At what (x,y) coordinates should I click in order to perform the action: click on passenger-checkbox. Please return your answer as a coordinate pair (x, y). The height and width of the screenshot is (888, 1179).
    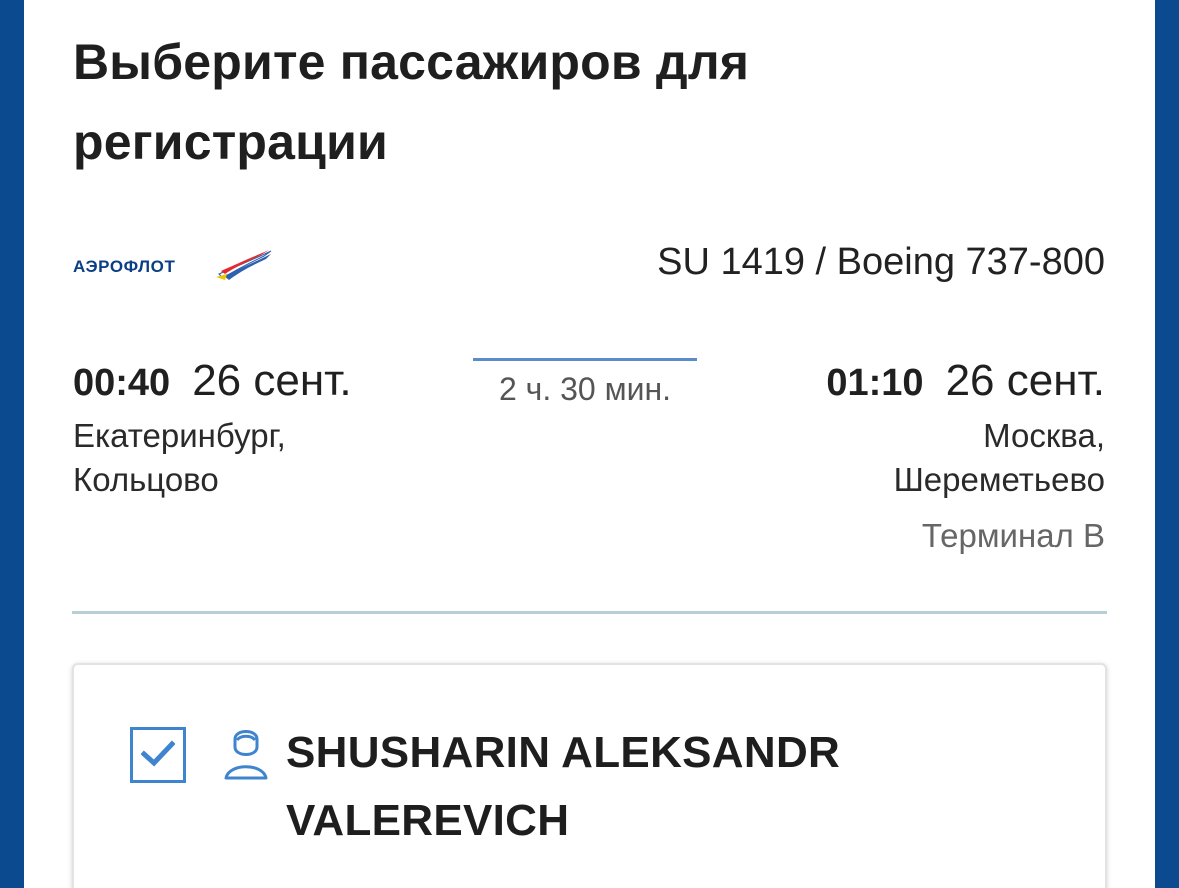
    Looking at the image, I should click on (158, 755).